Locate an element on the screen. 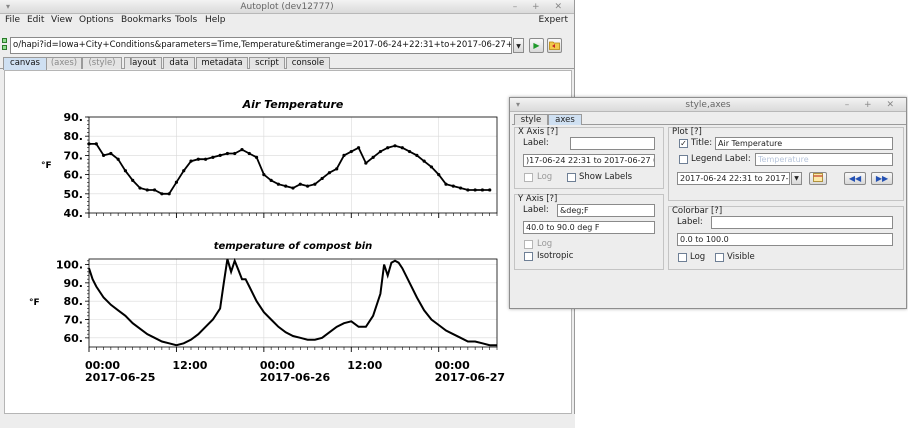  tab-style: (style) is located at coordinates (102, 63).